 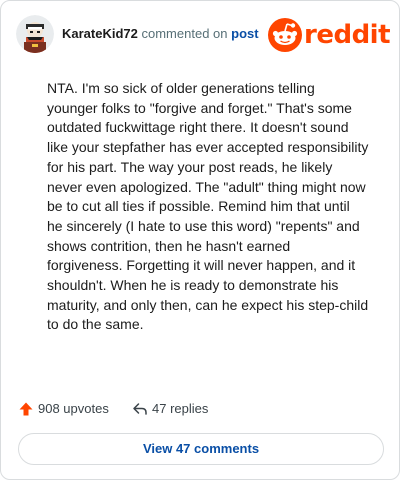 I want to click on comment-meta: KarateKid72 commented on post, so click(x=160, y=34).